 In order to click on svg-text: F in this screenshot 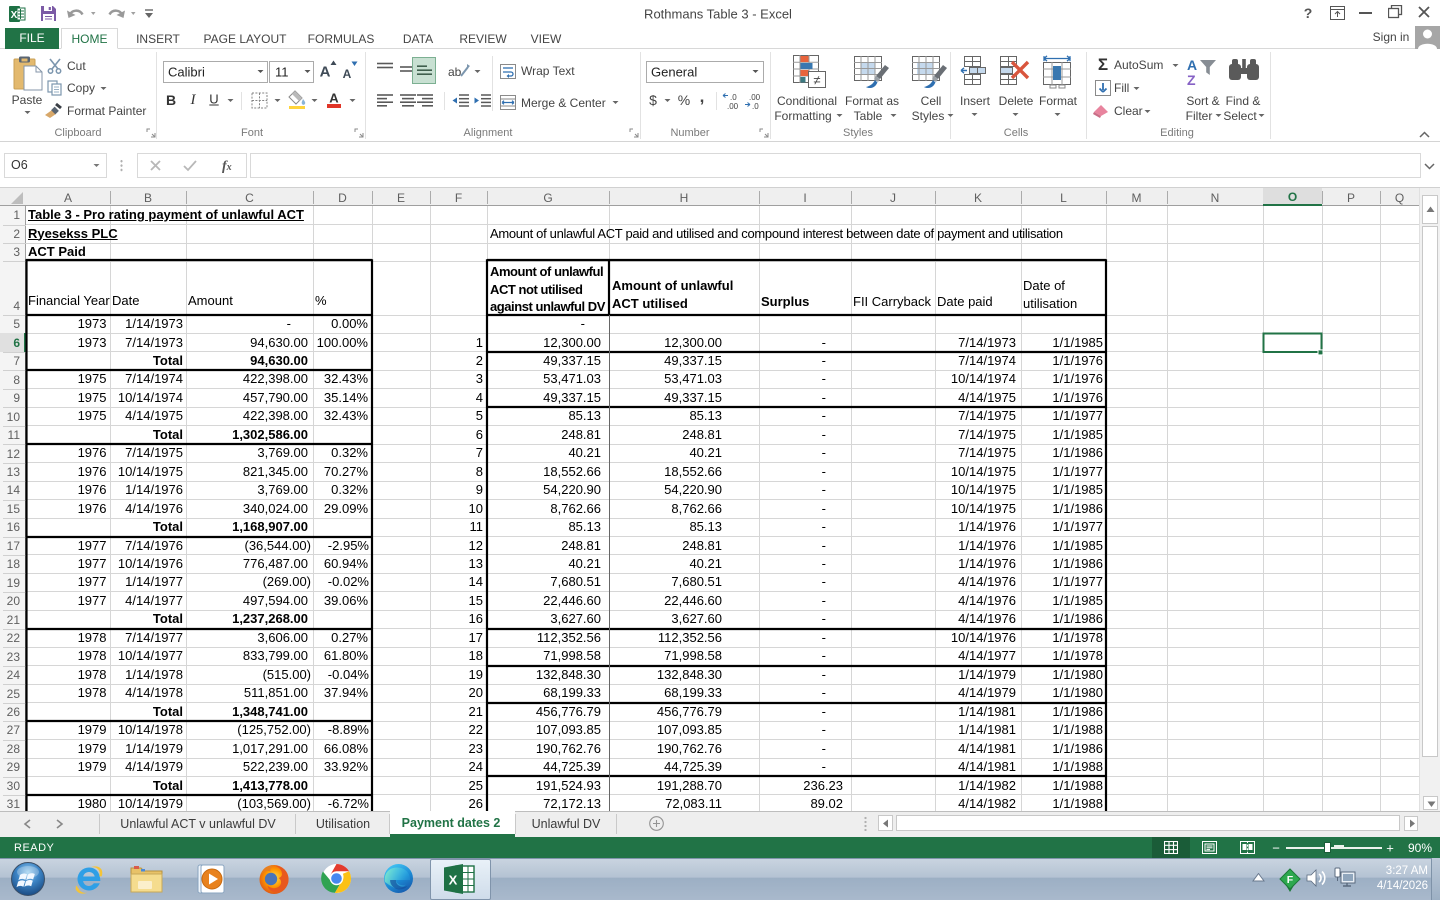, I will do `click(1290, 880)`.